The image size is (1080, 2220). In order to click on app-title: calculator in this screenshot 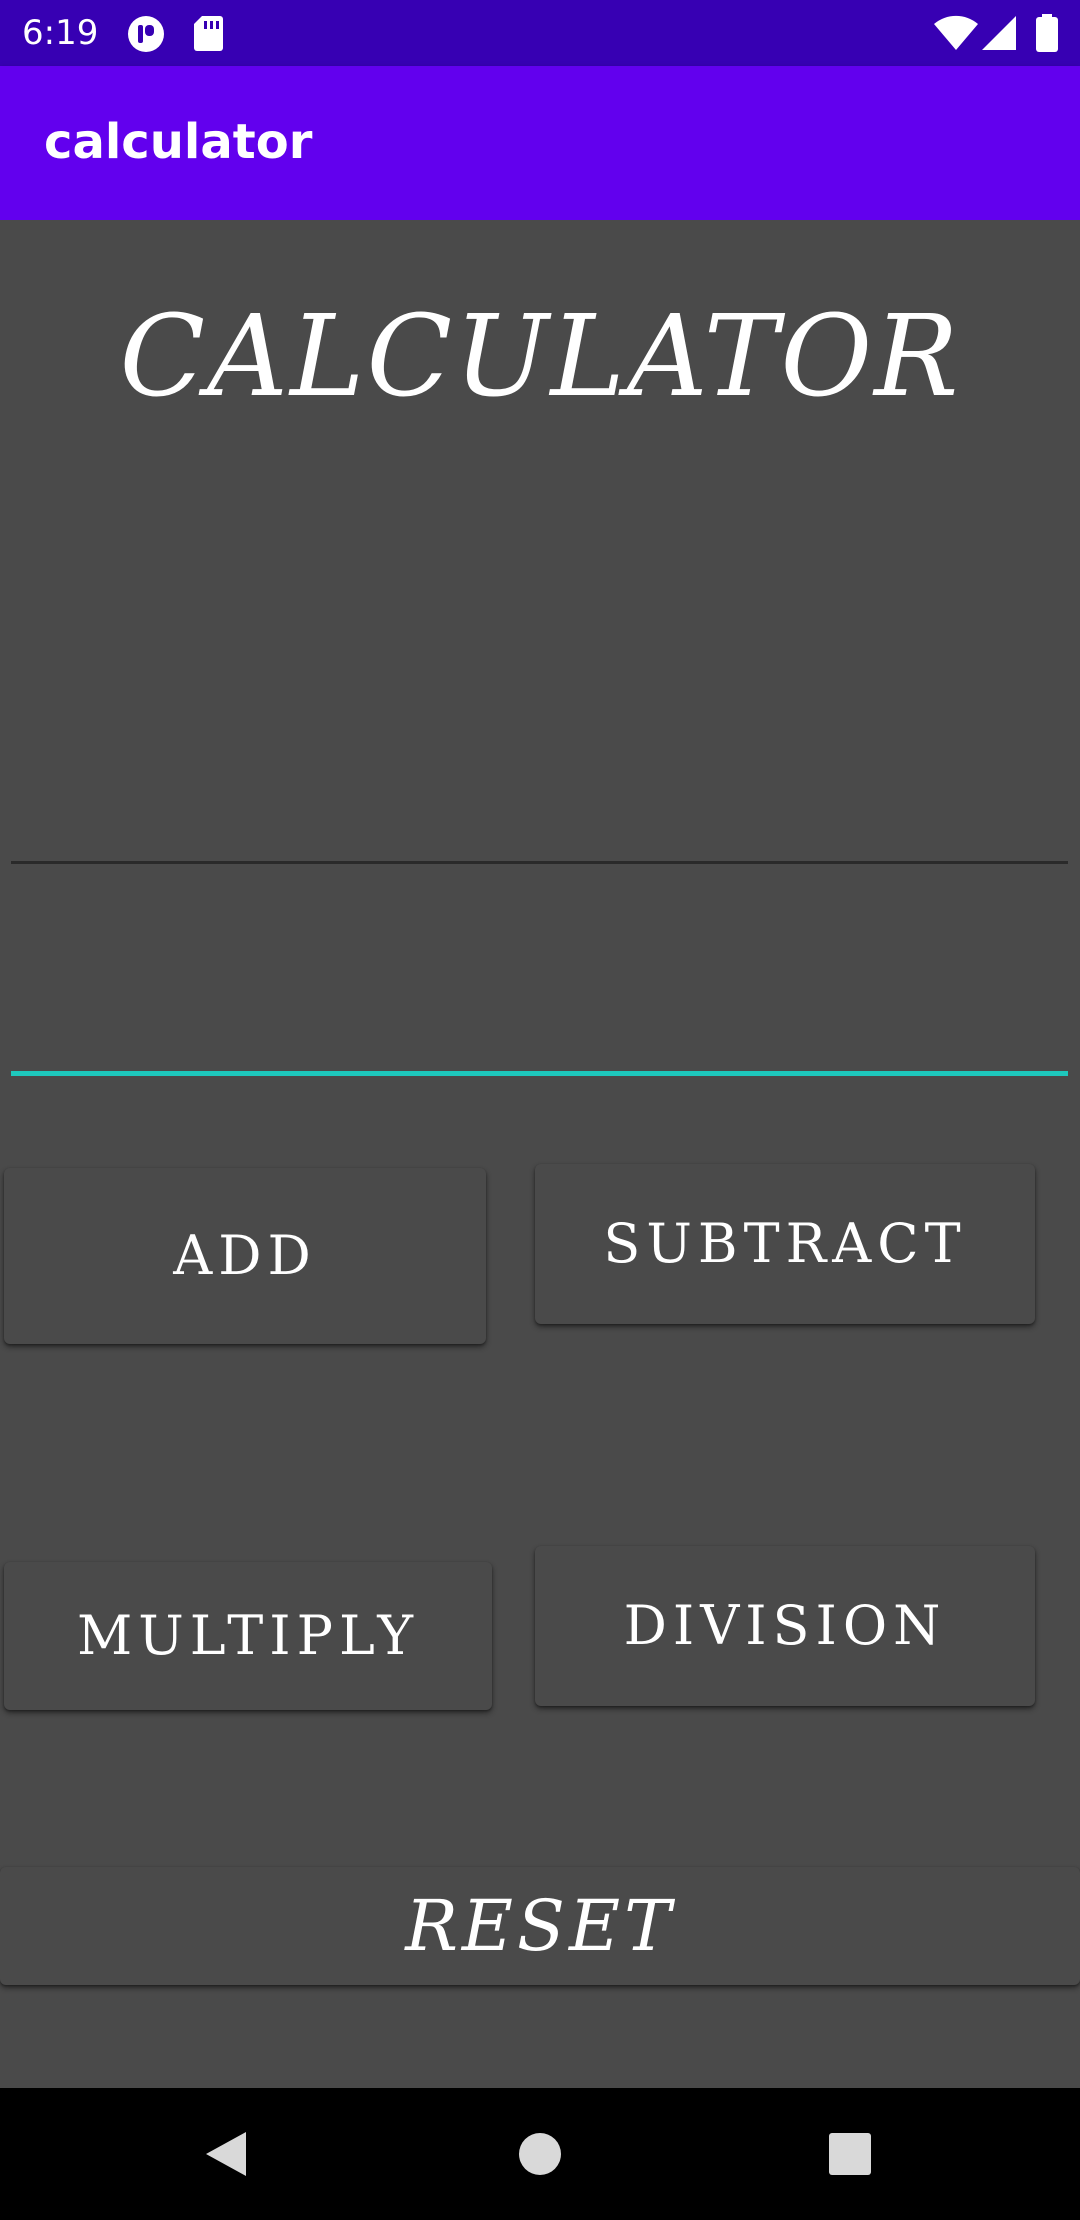, I will do `click(178, 142)`.